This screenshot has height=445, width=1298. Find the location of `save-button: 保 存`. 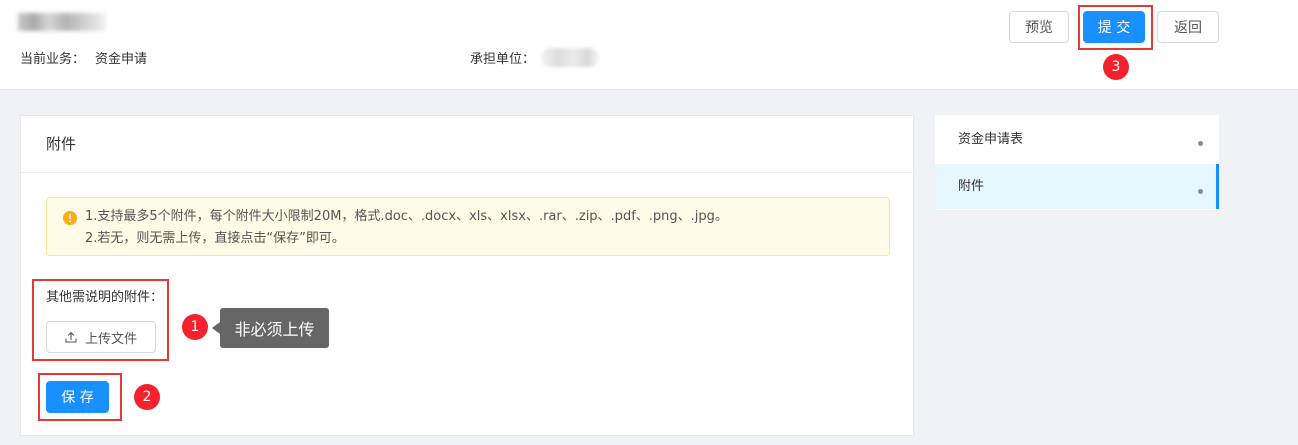

save-button: 保 存 is located at coordinates (77, 397).